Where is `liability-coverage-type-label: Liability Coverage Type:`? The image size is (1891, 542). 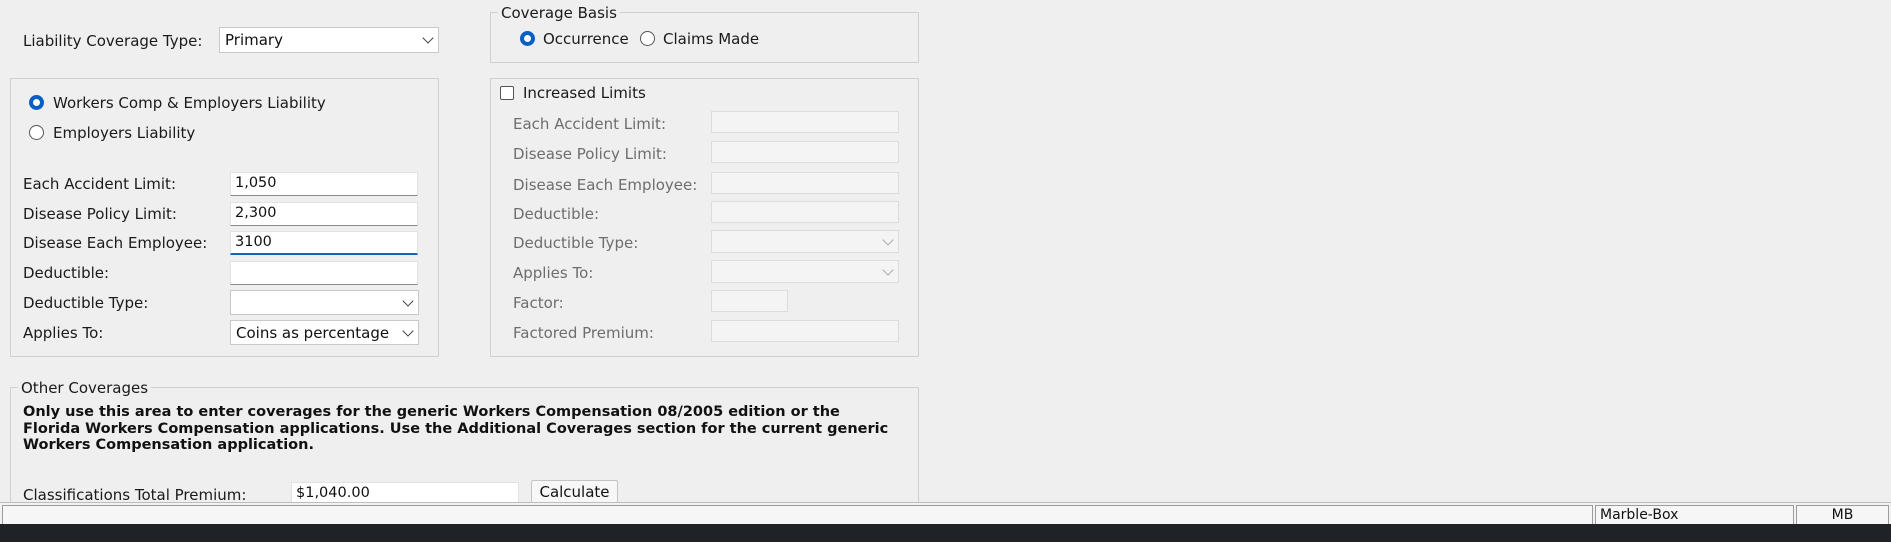
liability-coverage-type-label: Liability Coverage Type: is located at coordinates (113, 41).